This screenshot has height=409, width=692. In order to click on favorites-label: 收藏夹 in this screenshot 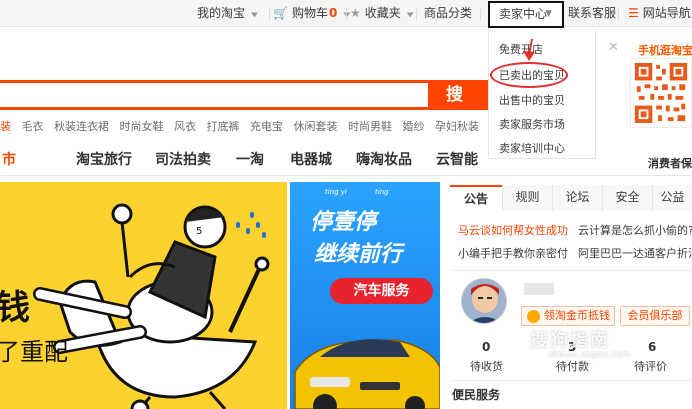, I will do `click(382, 13)`.